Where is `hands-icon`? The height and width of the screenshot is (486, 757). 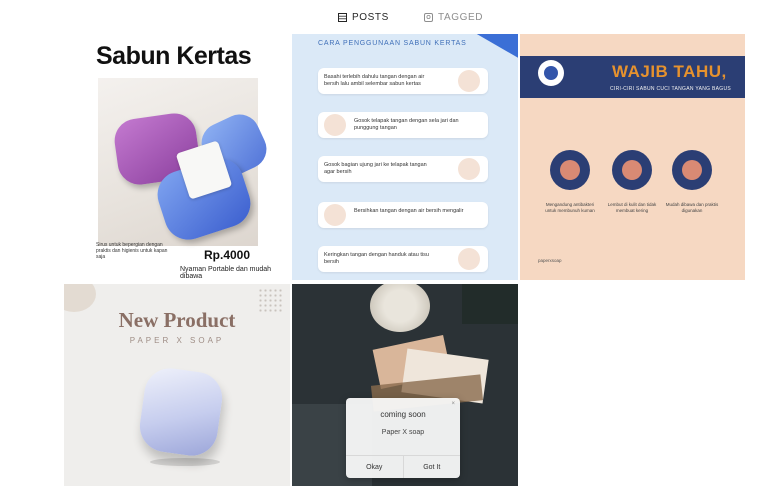 hands-icon is located at coordinates (632, 170).